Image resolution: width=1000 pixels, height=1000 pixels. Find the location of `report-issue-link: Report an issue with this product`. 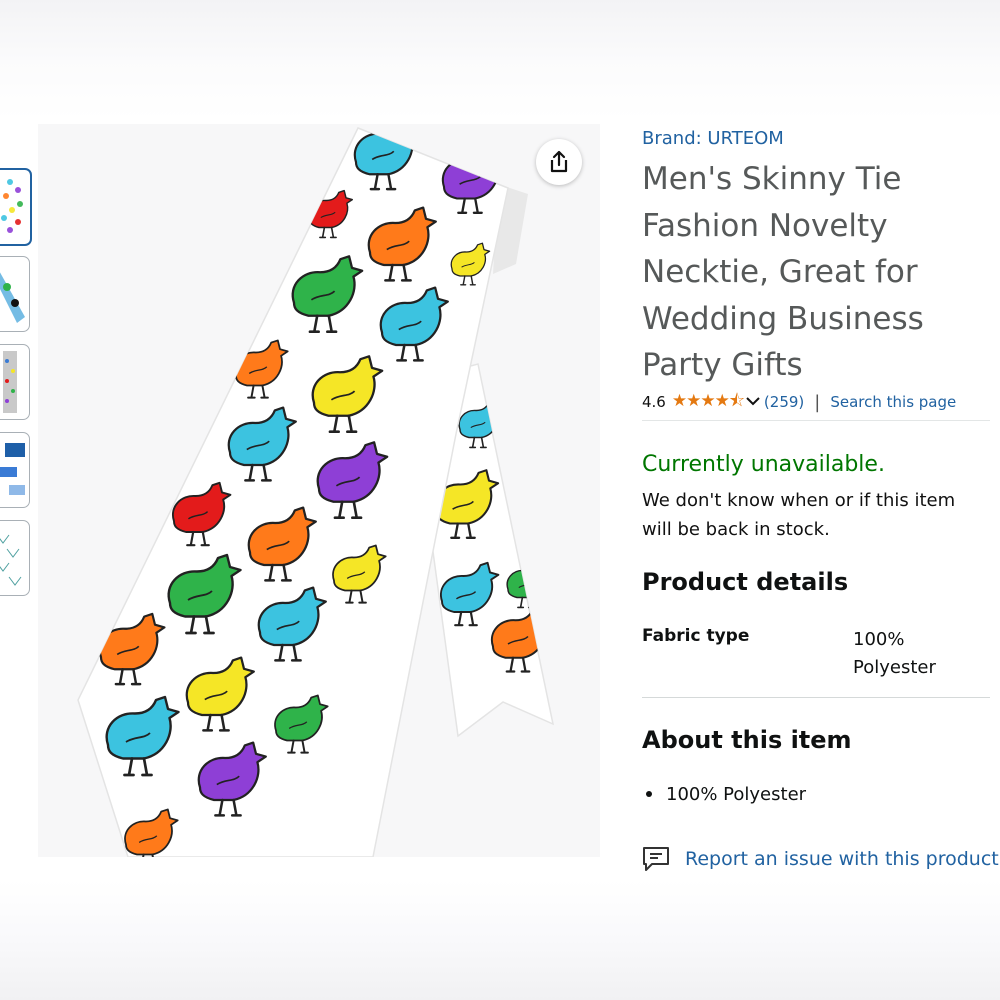

report-issue-link: Report an issue with this product is located at coordinates (820, 859).